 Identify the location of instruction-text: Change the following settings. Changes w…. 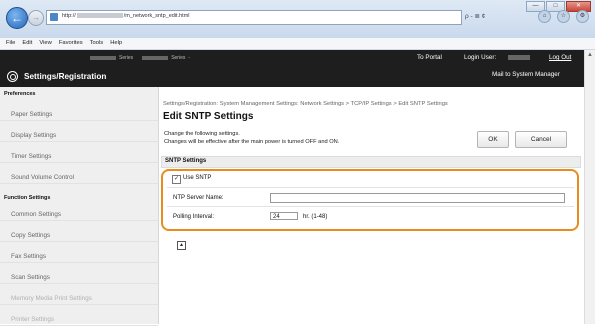
(251, 138).